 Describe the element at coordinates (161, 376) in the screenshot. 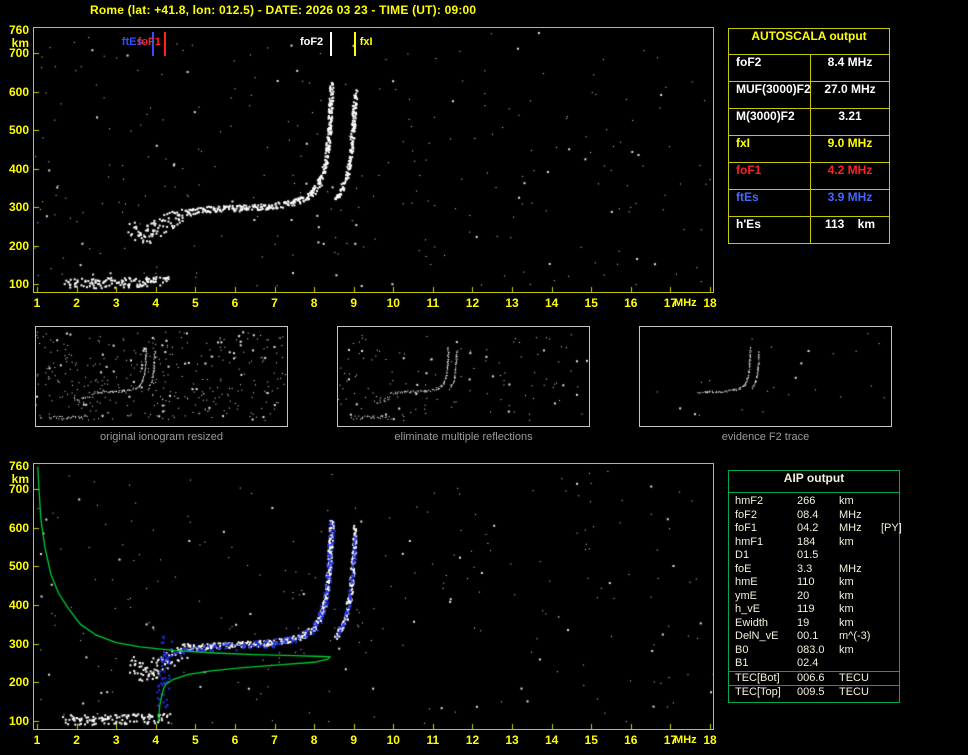

I see `thumbnail-original-canvas` at that location.